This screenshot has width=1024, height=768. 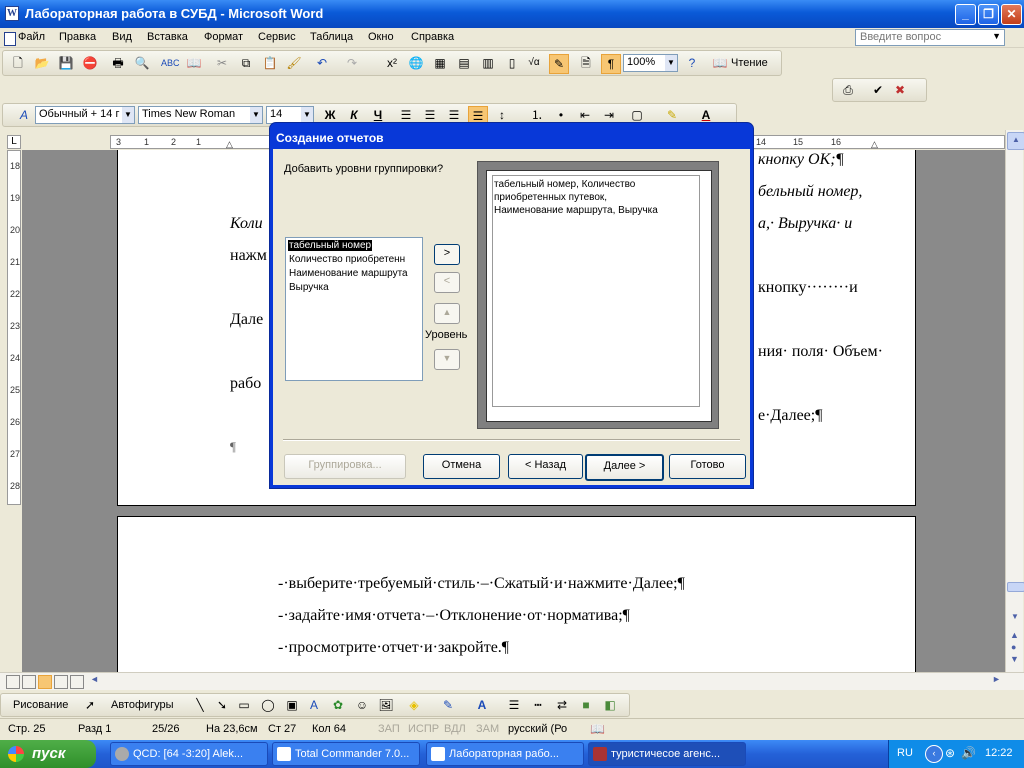 I want to click on show-formatting-icon: ¶, so click(x=611, y=64).